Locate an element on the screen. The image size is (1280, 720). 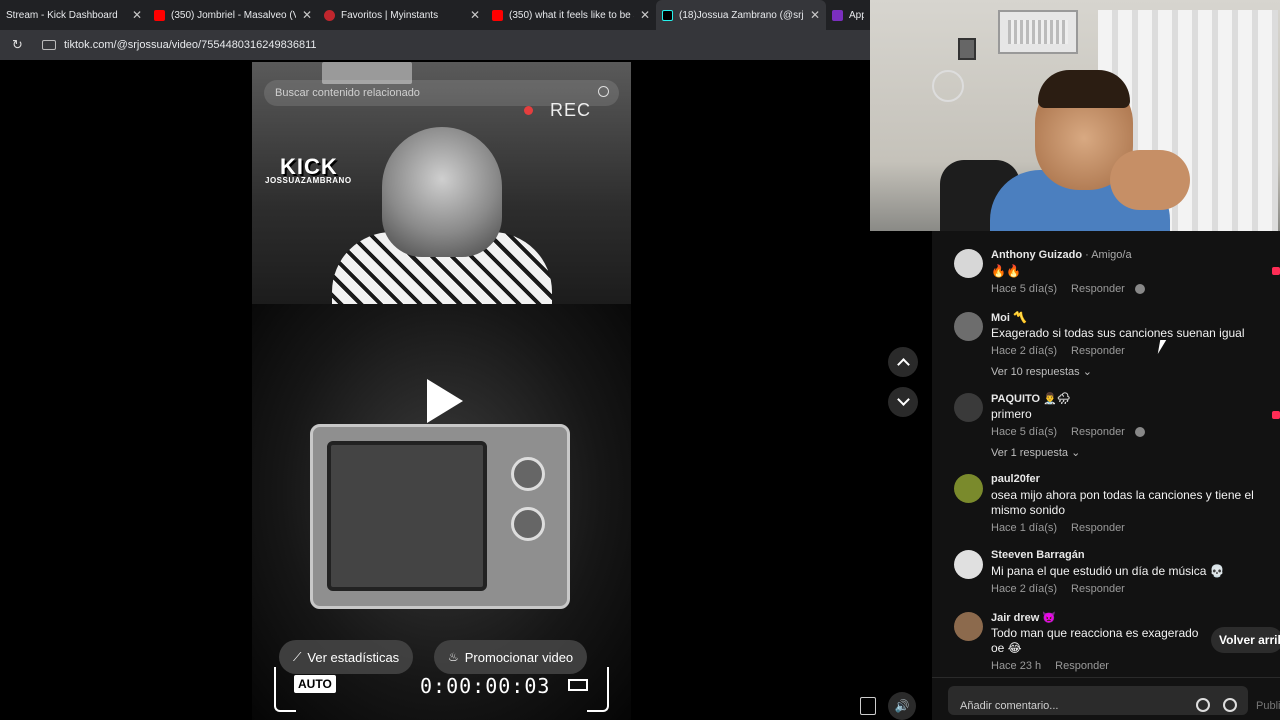
promote-label: Promocionar video is located at coordinates (519, 657).